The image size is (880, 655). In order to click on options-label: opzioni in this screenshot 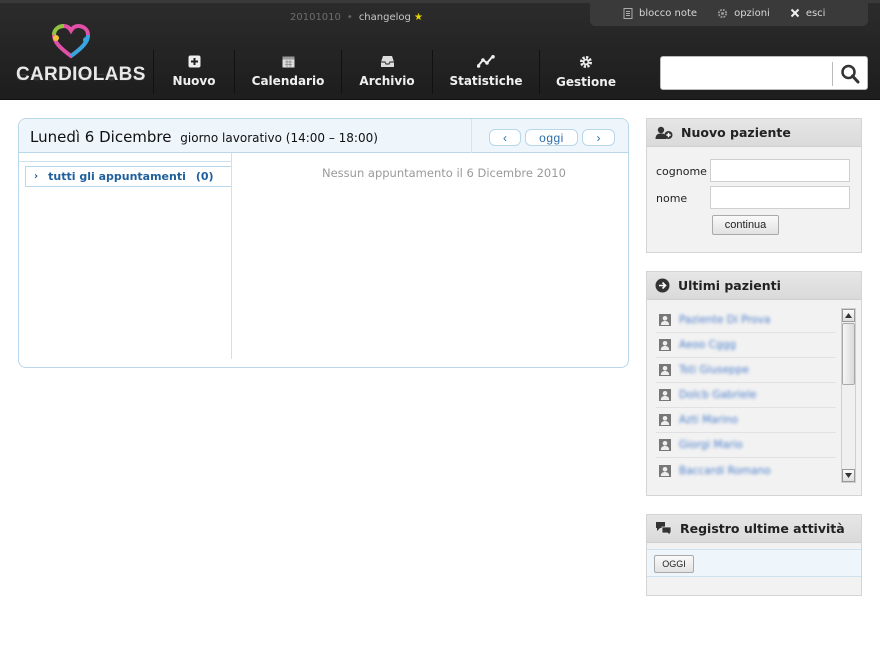, I will do `click(752, 13)`.